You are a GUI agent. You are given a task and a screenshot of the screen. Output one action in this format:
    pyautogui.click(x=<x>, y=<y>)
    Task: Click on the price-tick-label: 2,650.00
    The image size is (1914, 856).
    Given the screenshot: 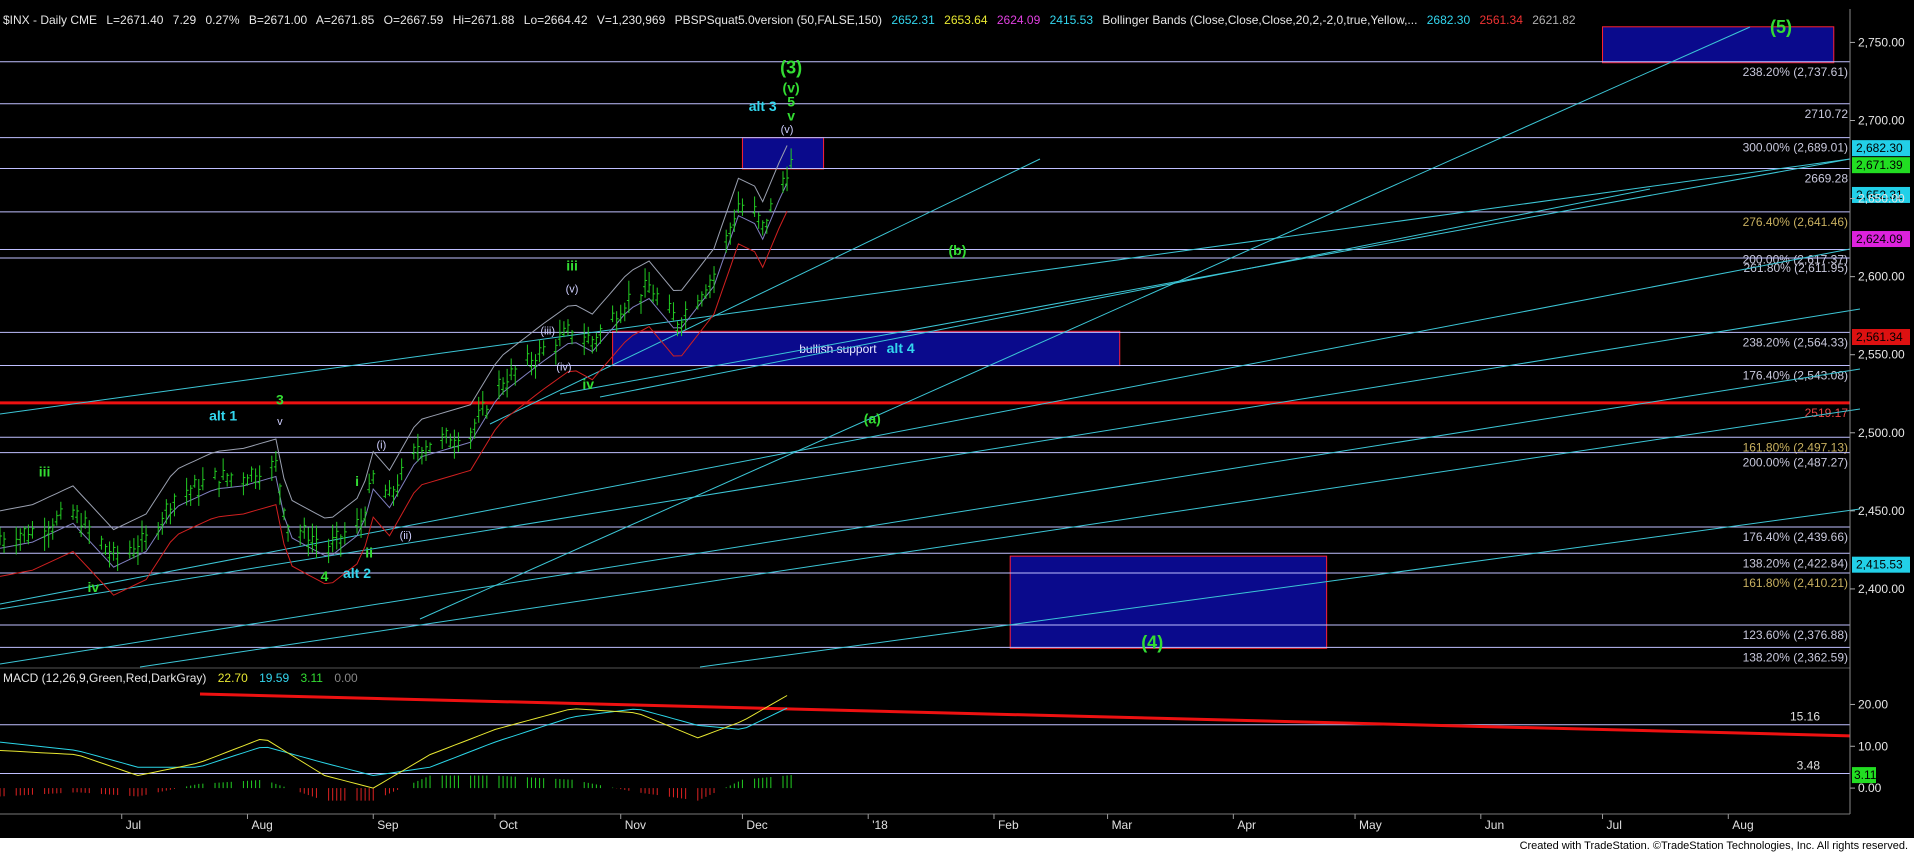 What is the action you would take?
    pyautogui.click(x=1881, y=199)
    